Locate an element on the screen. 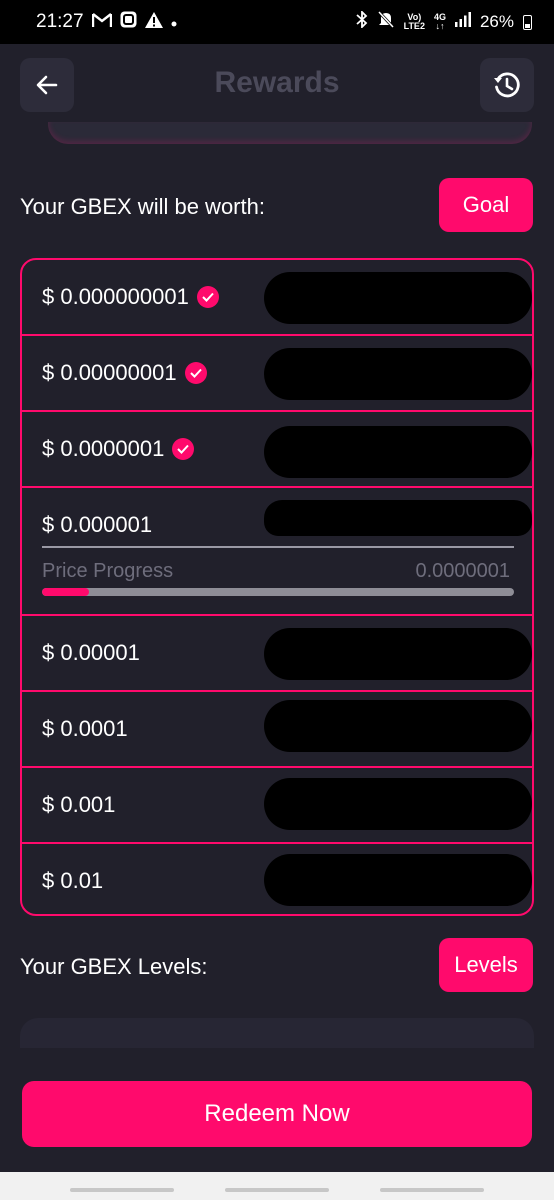 This screenshot has width=554, height=1200. volte-indicator: Vo) LTE2 is located at coordinates (414, 21).